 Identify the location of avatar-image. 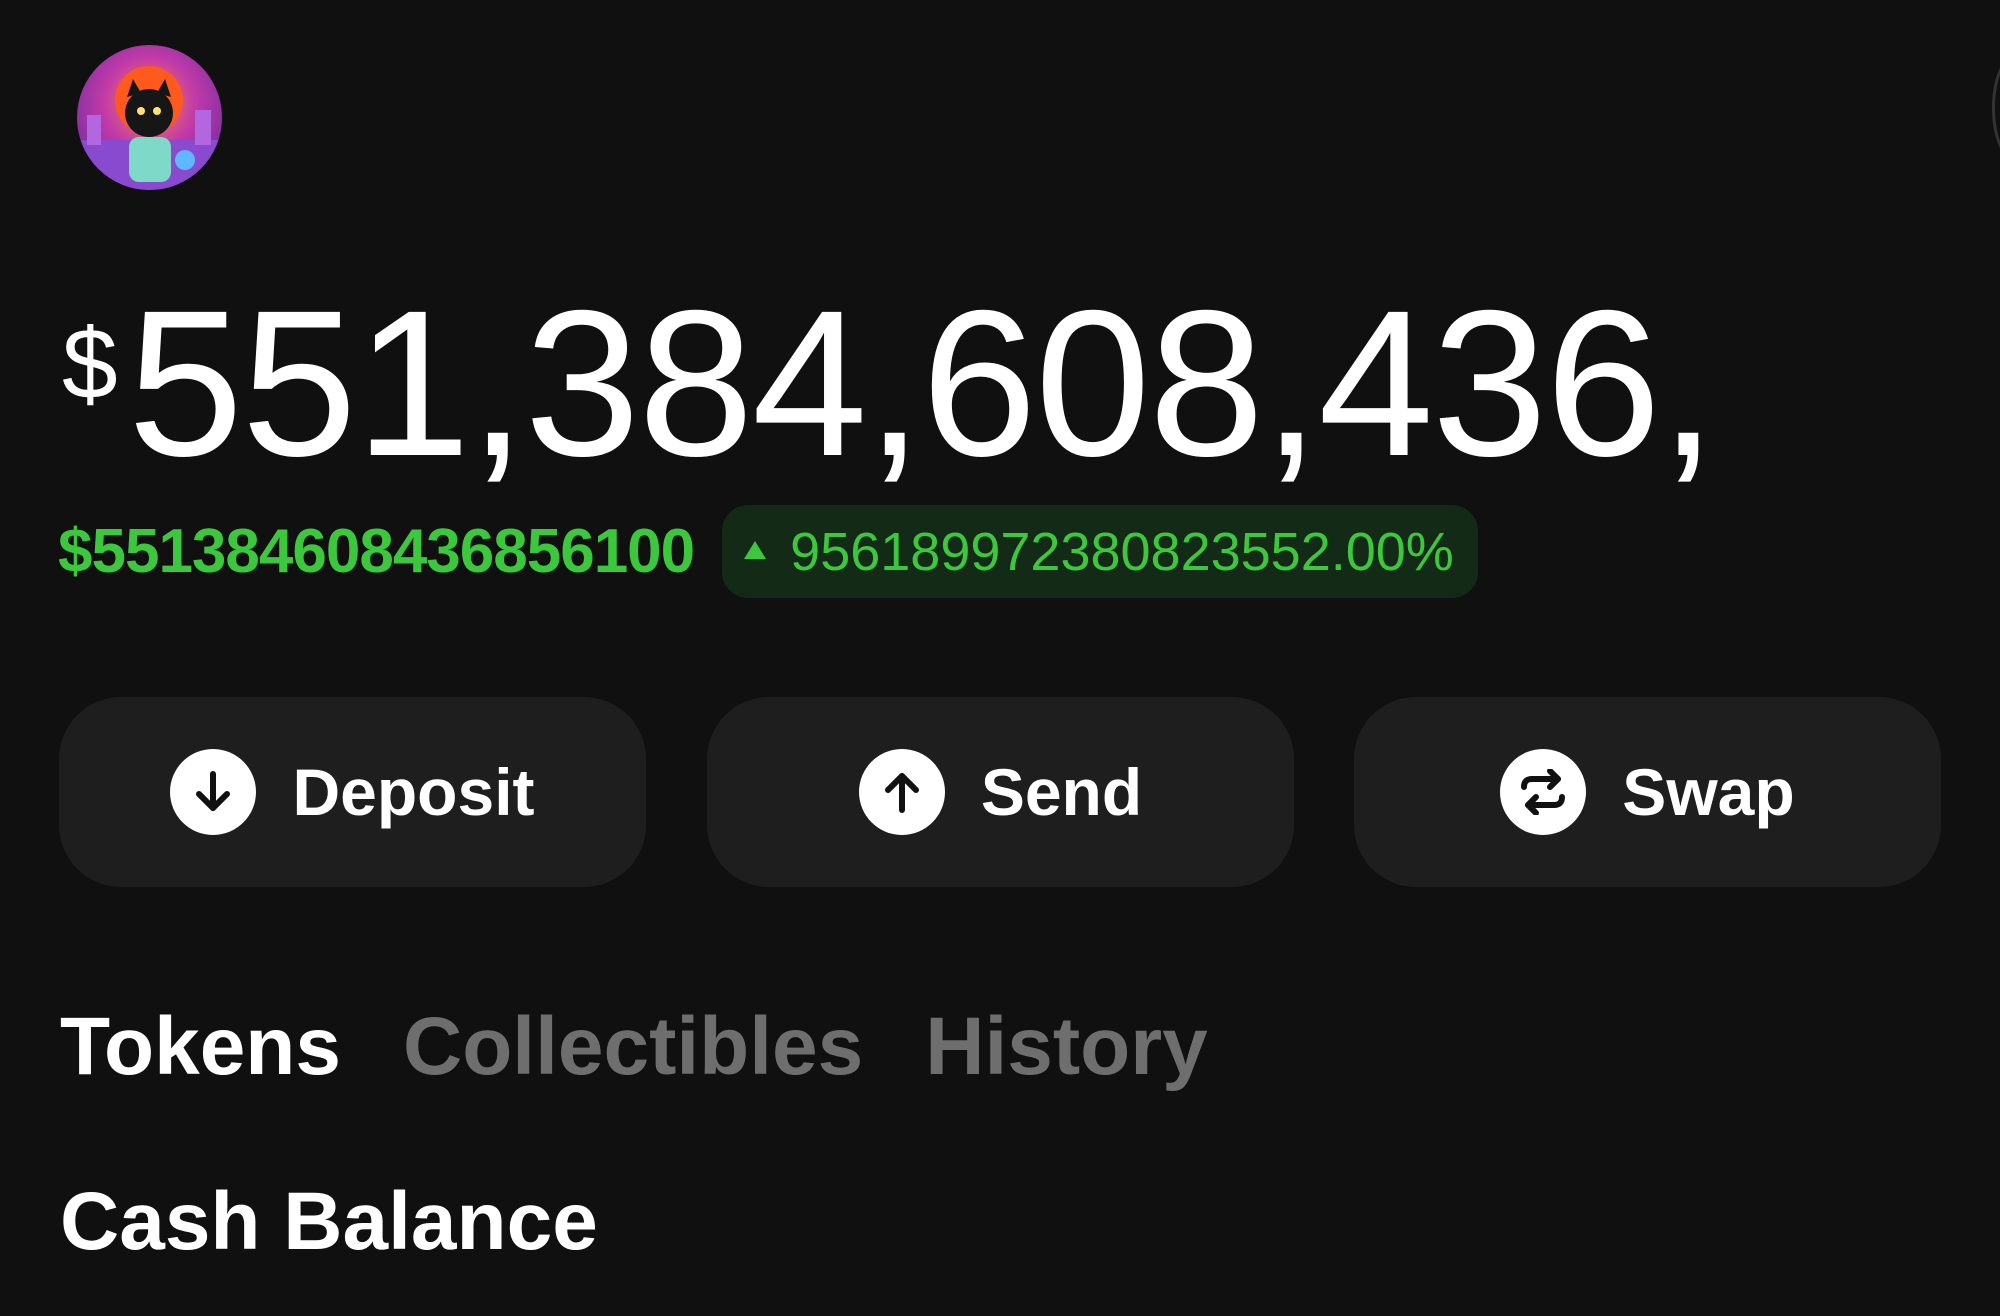
(149, 117).